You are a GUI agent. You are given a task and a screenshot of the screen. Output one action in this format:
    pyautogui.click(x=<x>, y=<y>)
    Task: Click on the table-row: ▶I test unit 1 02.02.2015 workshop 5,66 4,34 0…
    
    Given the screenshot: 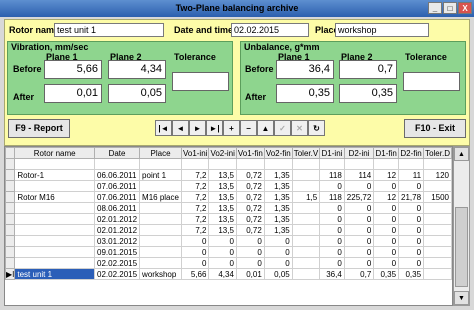 What is the action you would take?
    pyautogui.click(x=228, y=274)
    